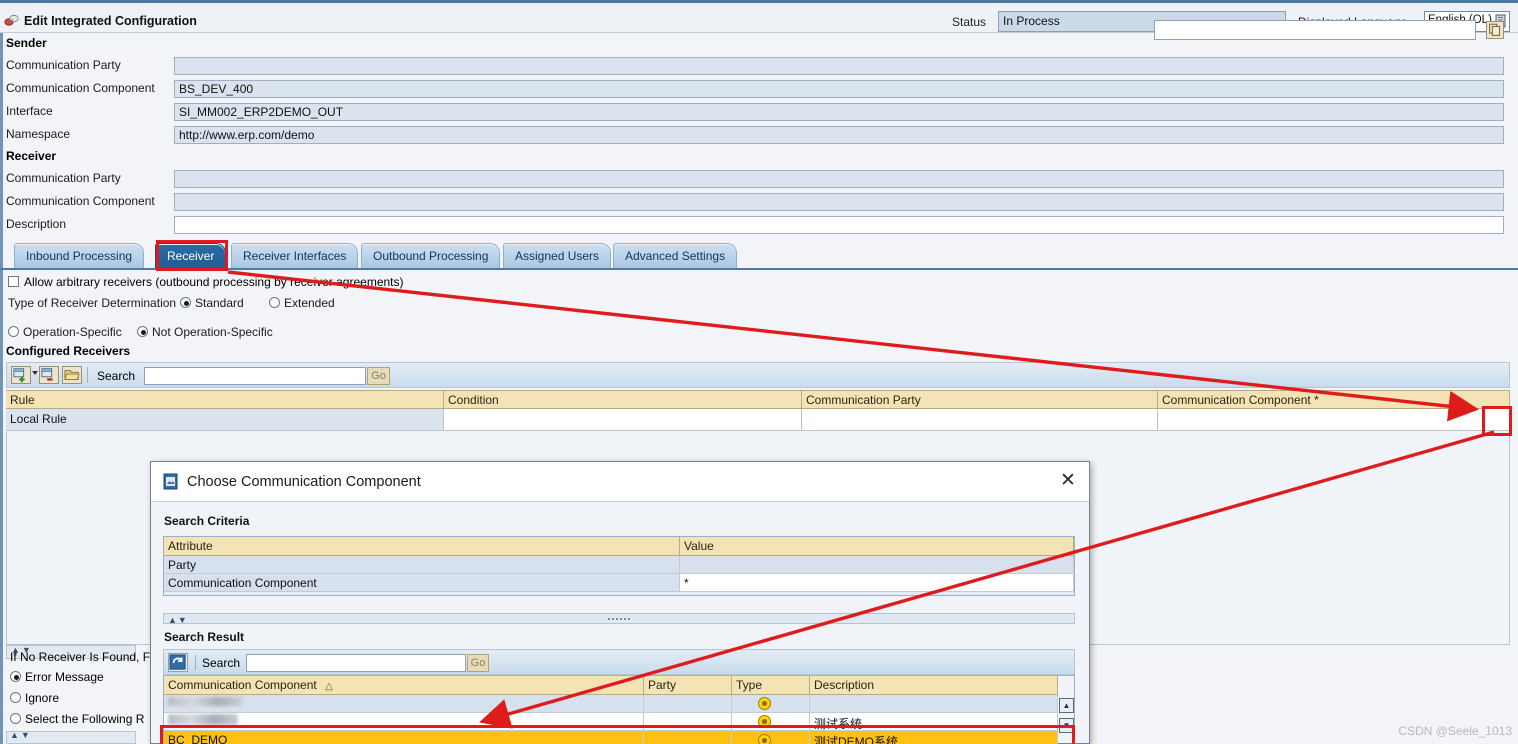 The width and height of the screenshot is (1518, 744). I want to click on delete-row-glyph, so click(47, 374).